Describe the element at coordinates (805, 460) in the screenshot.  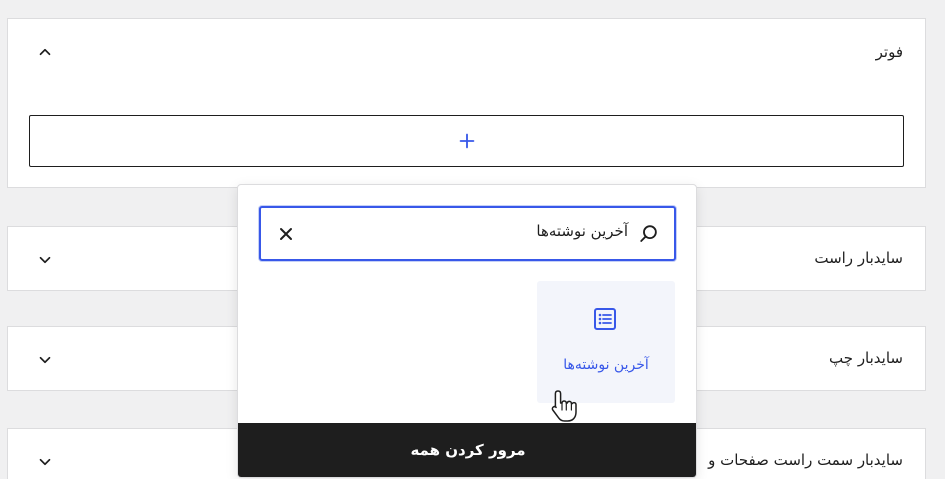
I see `panel-sidebar-pages-title: سایدبار سمت راست صفحات و` at that location.